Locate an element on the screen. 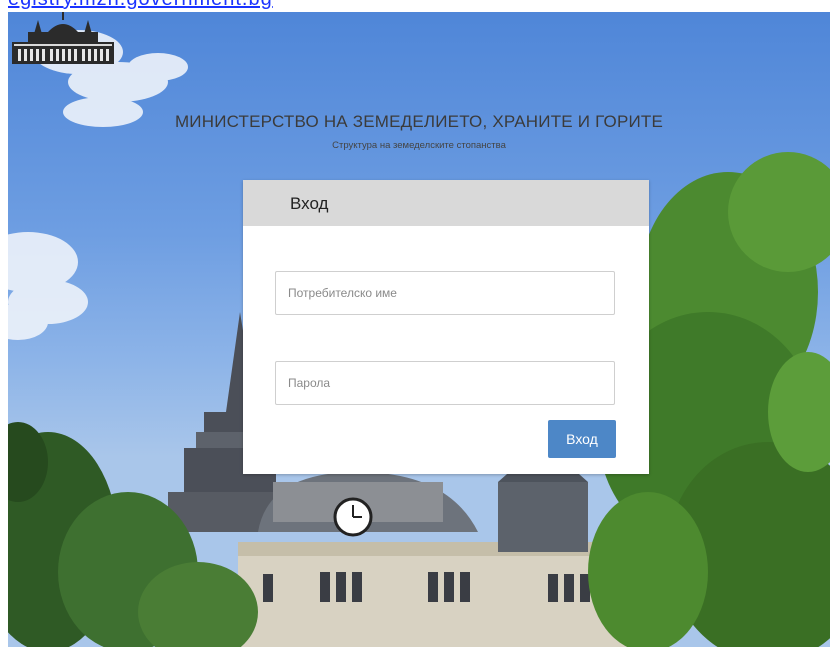 This screenshot has width=830, height=647. login-button: Вход is located at coordinates (582, 439).